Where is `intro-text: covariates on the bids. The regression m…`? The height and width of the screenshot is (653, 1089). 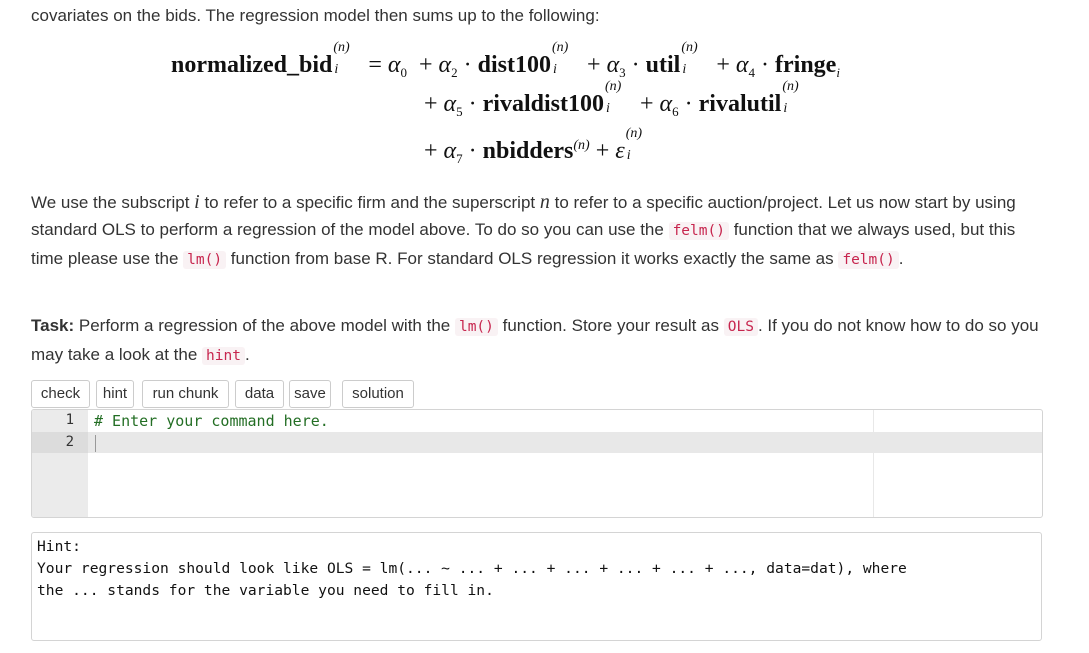
intro-text: covariates on the bids. The regression m… is located at coordinates (315, 15).